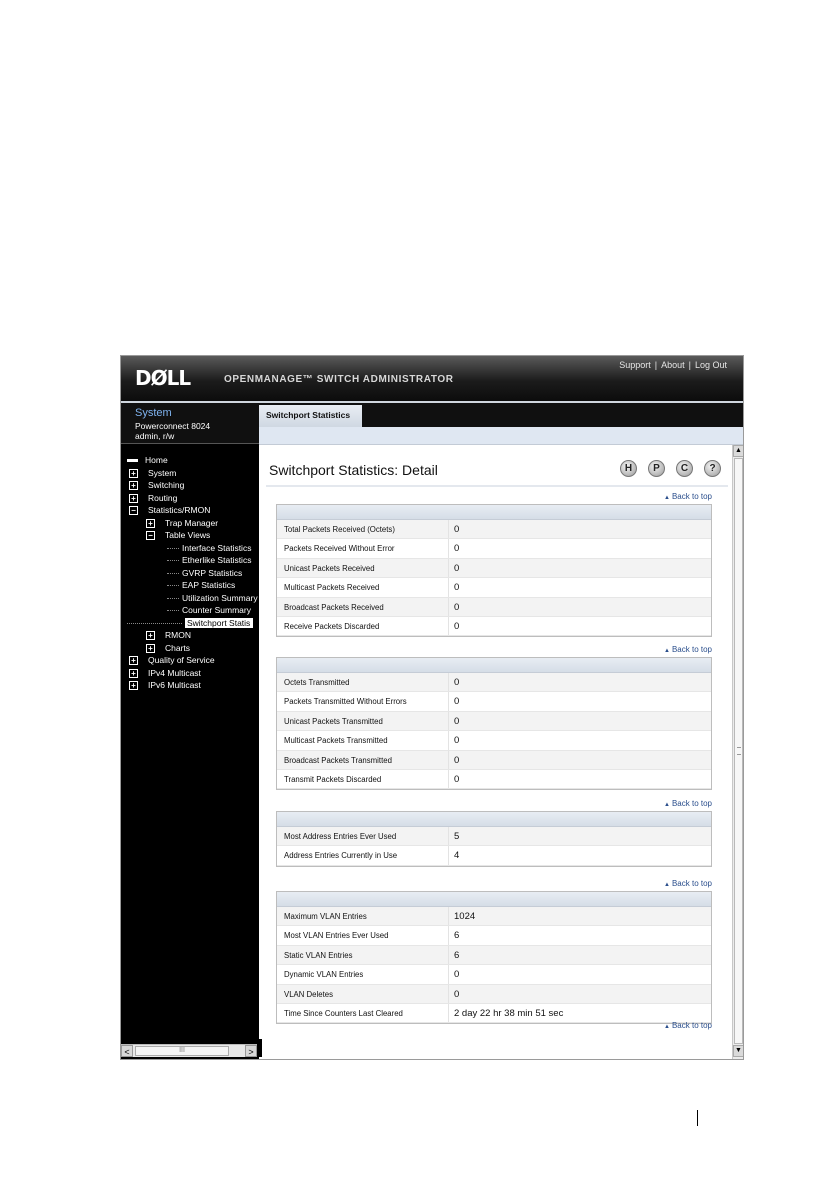 Image resolution: width=840 pixels, height=1192 pixels. I want to click on tree-item-ipv6-multicast: + IPv6 Multicast, so click(165, 686).